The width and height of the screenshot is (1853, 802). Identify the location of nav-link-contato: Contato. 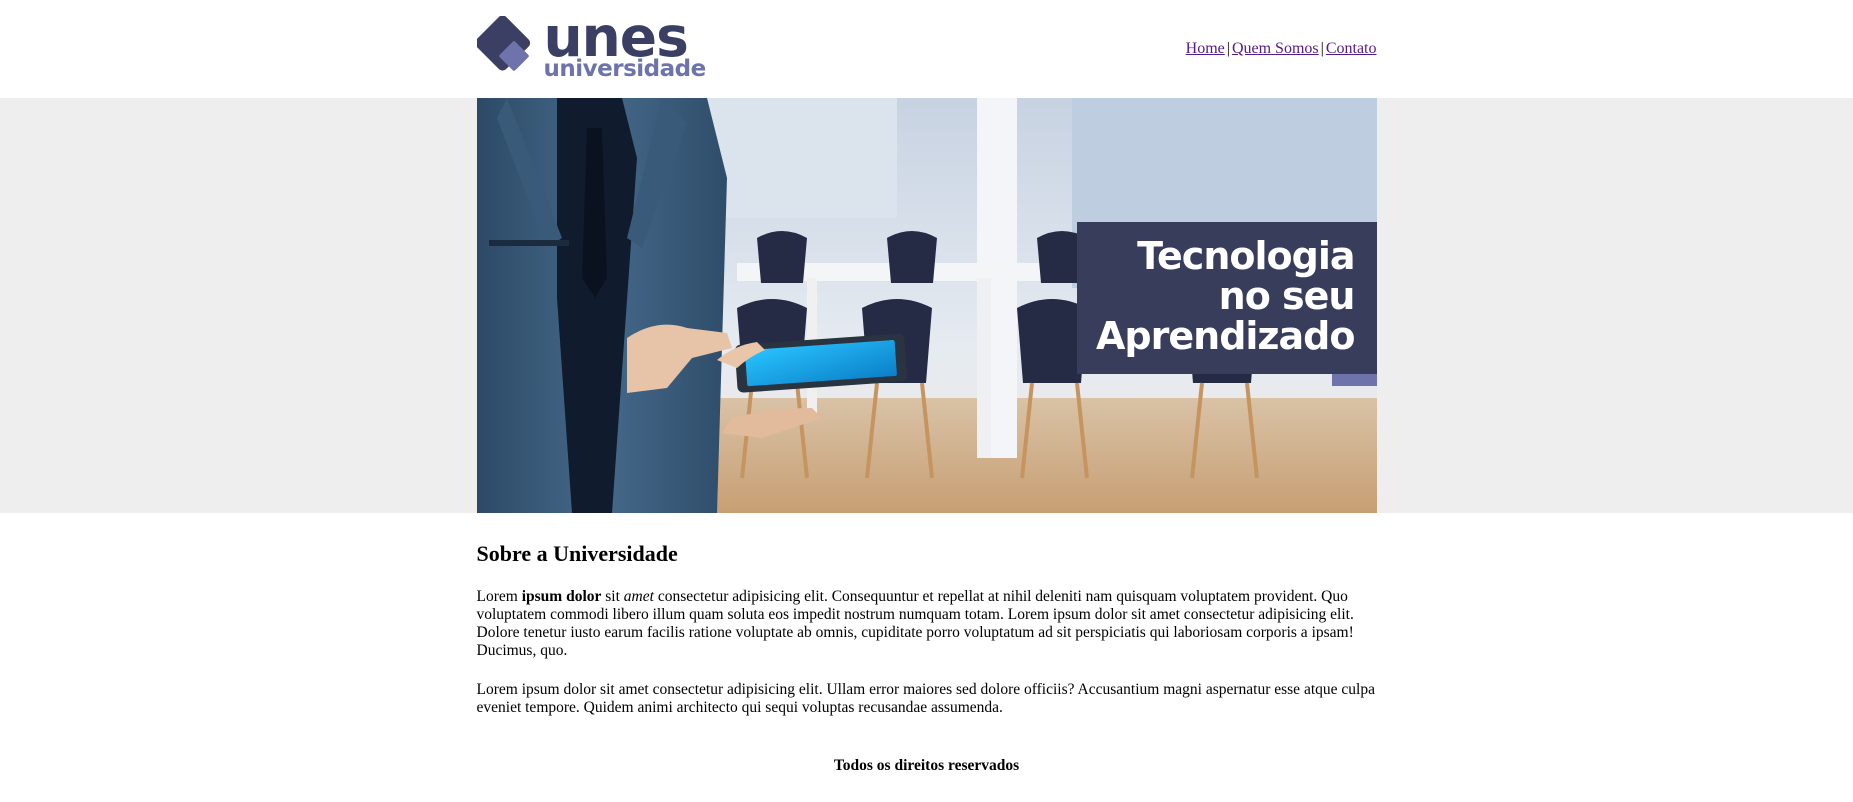
(1351, 48).